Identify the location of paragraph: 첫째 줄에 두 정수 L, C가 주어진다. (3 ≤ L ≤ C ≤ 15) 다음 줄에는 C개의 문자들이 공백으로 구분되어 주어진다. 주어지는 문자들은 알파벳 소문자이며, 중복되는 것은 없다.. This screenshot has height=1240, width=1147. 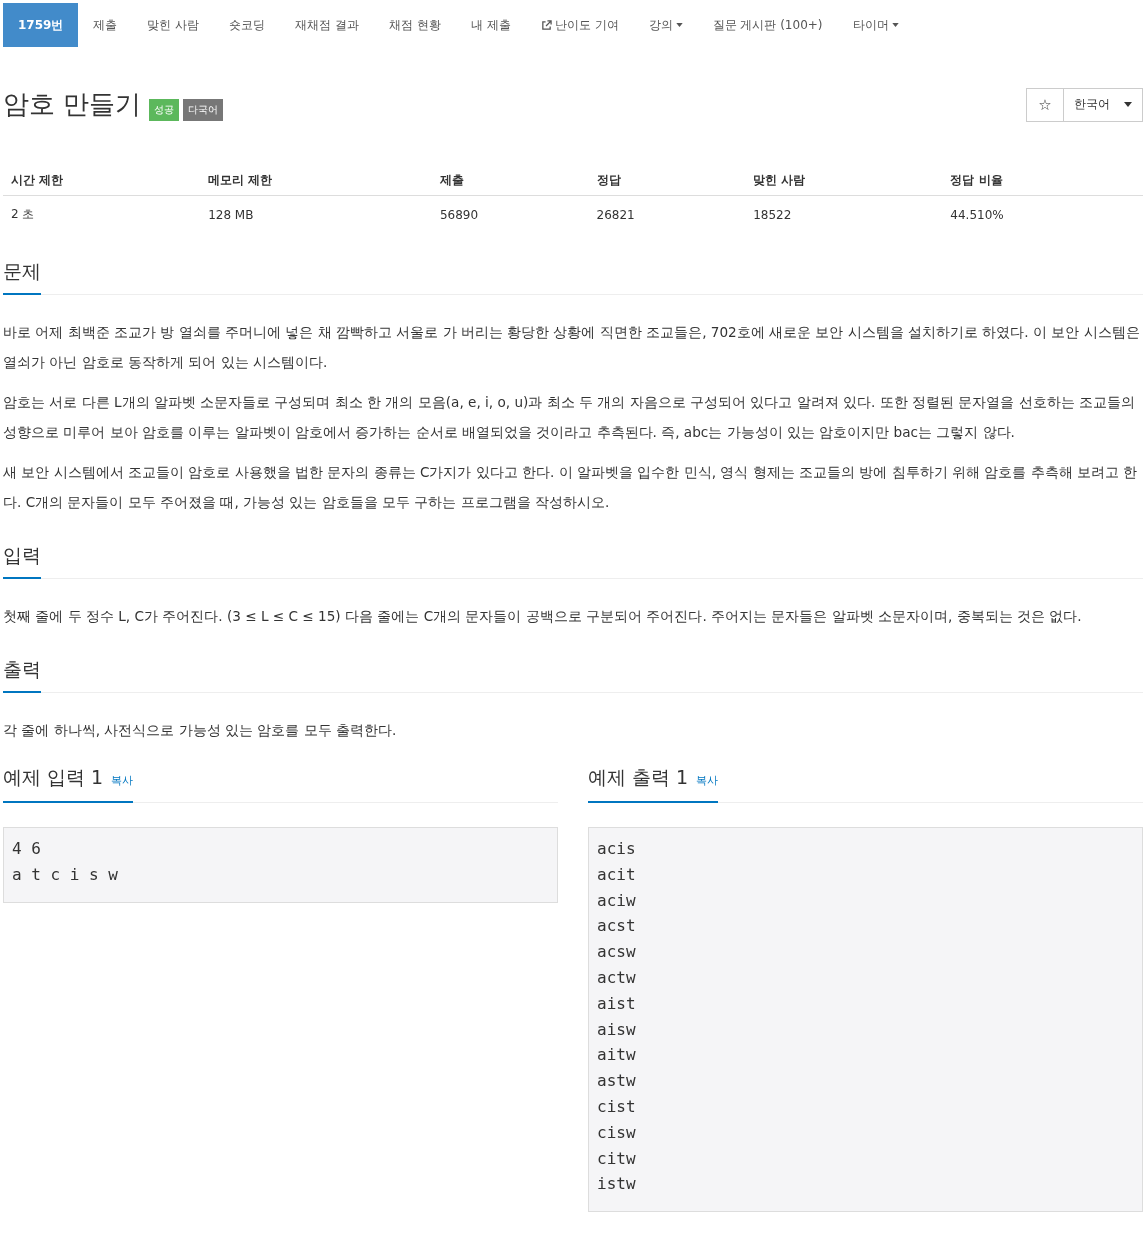
(543, 616).